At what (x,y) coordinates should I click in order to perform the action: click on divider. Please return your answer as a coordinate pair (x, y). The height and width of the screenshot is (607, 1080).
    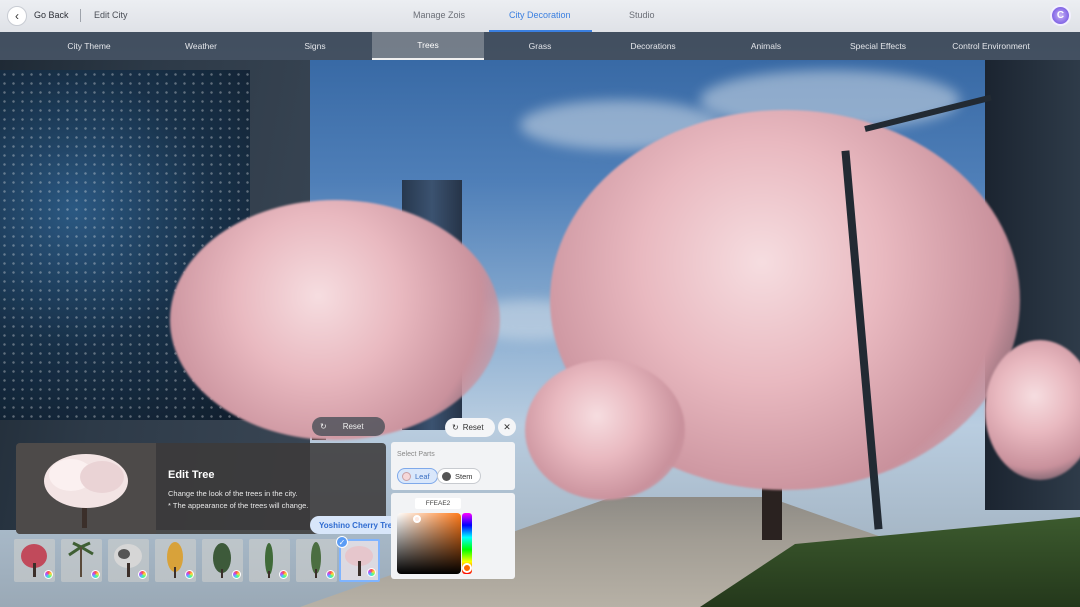
    Looking at the image, I should click on (80, 15).